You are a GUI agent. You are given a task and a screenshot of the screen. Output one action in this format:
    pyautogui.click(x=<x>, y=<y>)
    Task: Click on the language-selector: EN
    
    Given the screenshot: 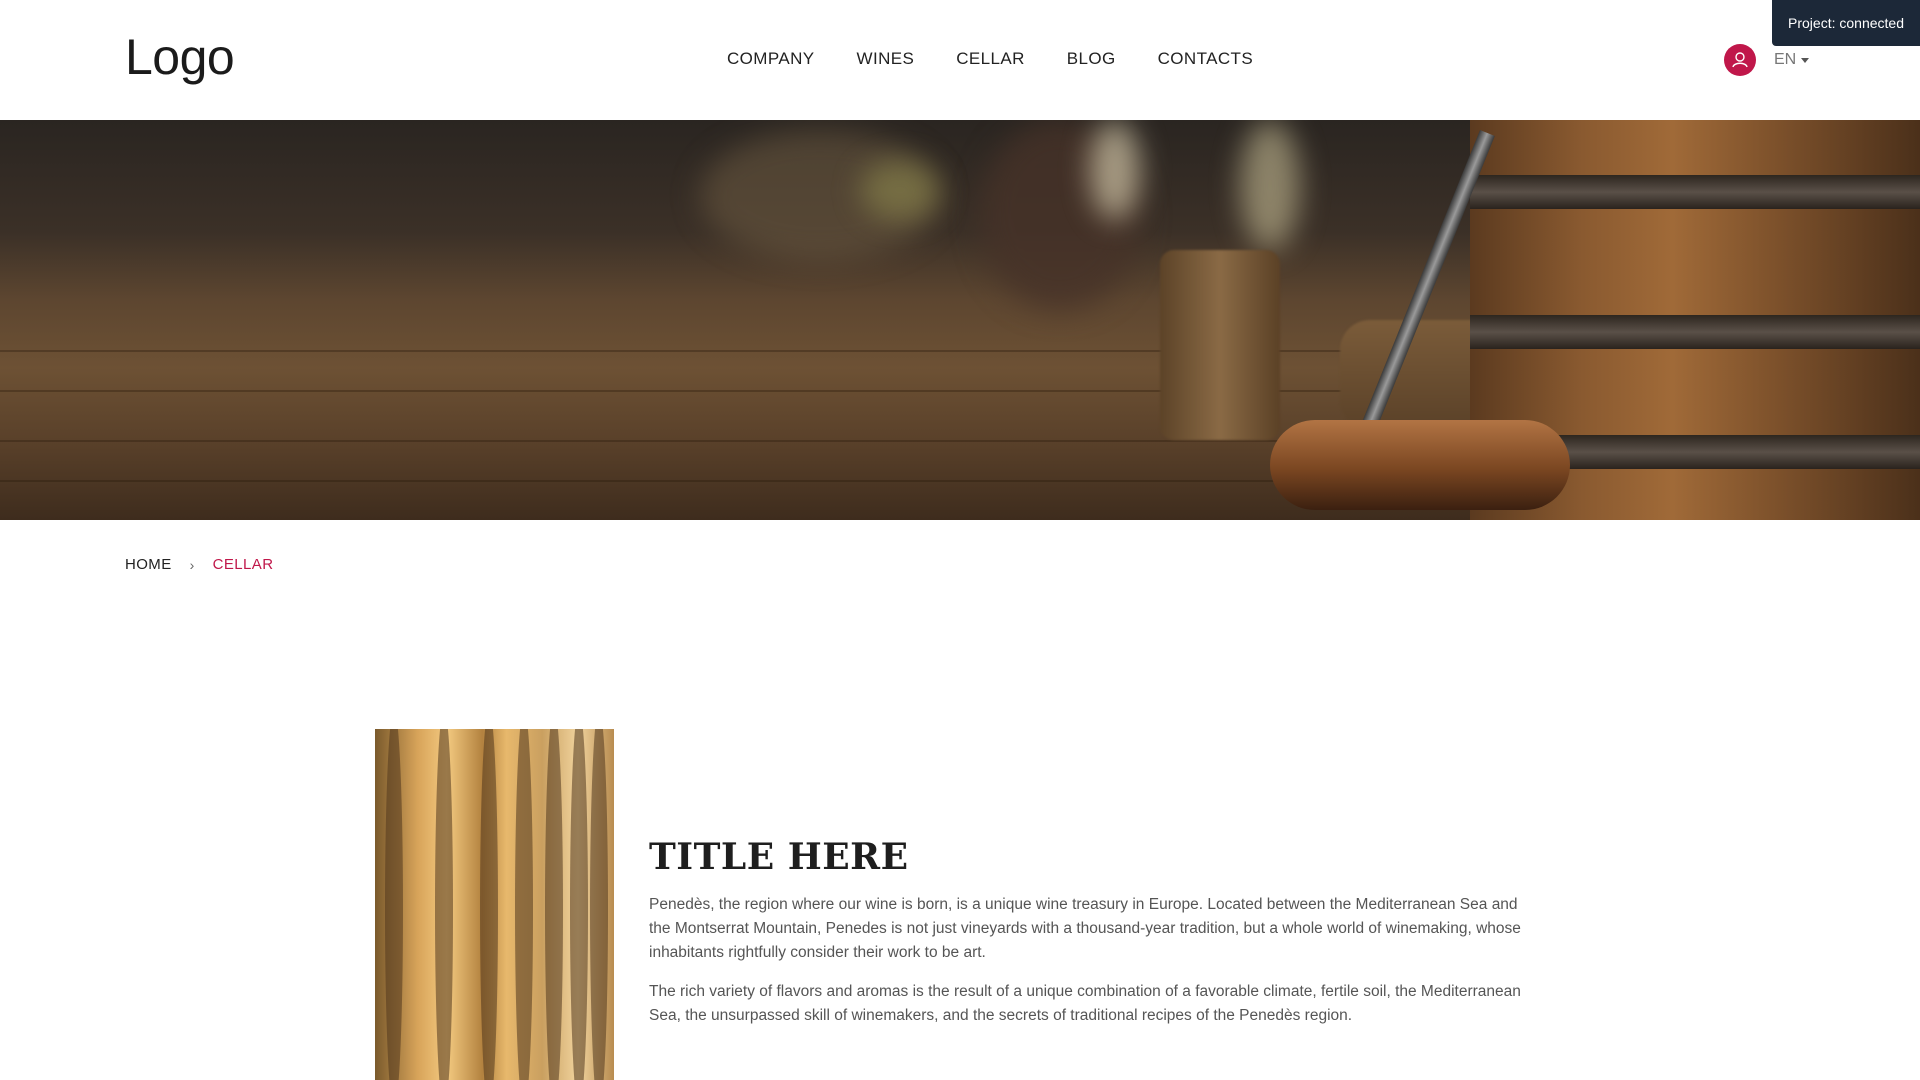 What is the action you would take?
    pyautogui.click(x=1792, y=60)
    